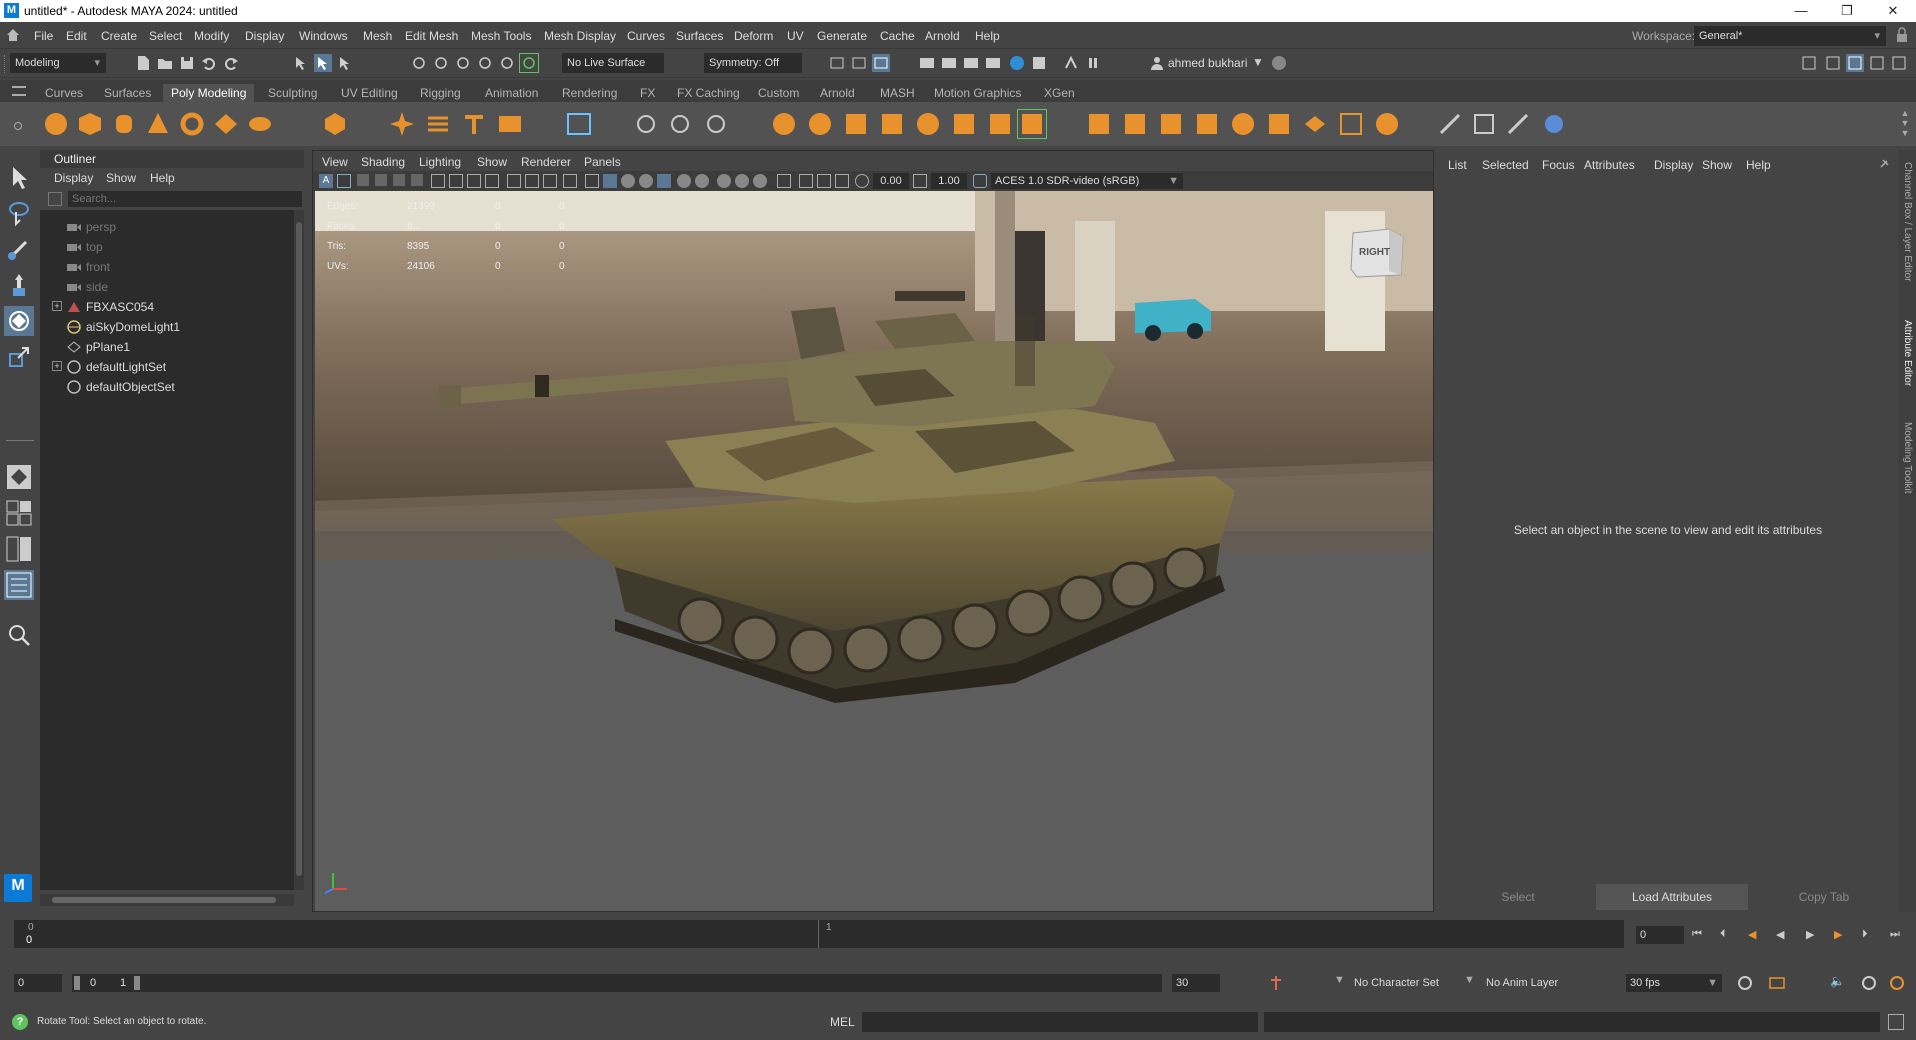 The width and height of the screenshot is (1916, 1040). I want to click on attr-menu-help: Help, so click(1758, 165).